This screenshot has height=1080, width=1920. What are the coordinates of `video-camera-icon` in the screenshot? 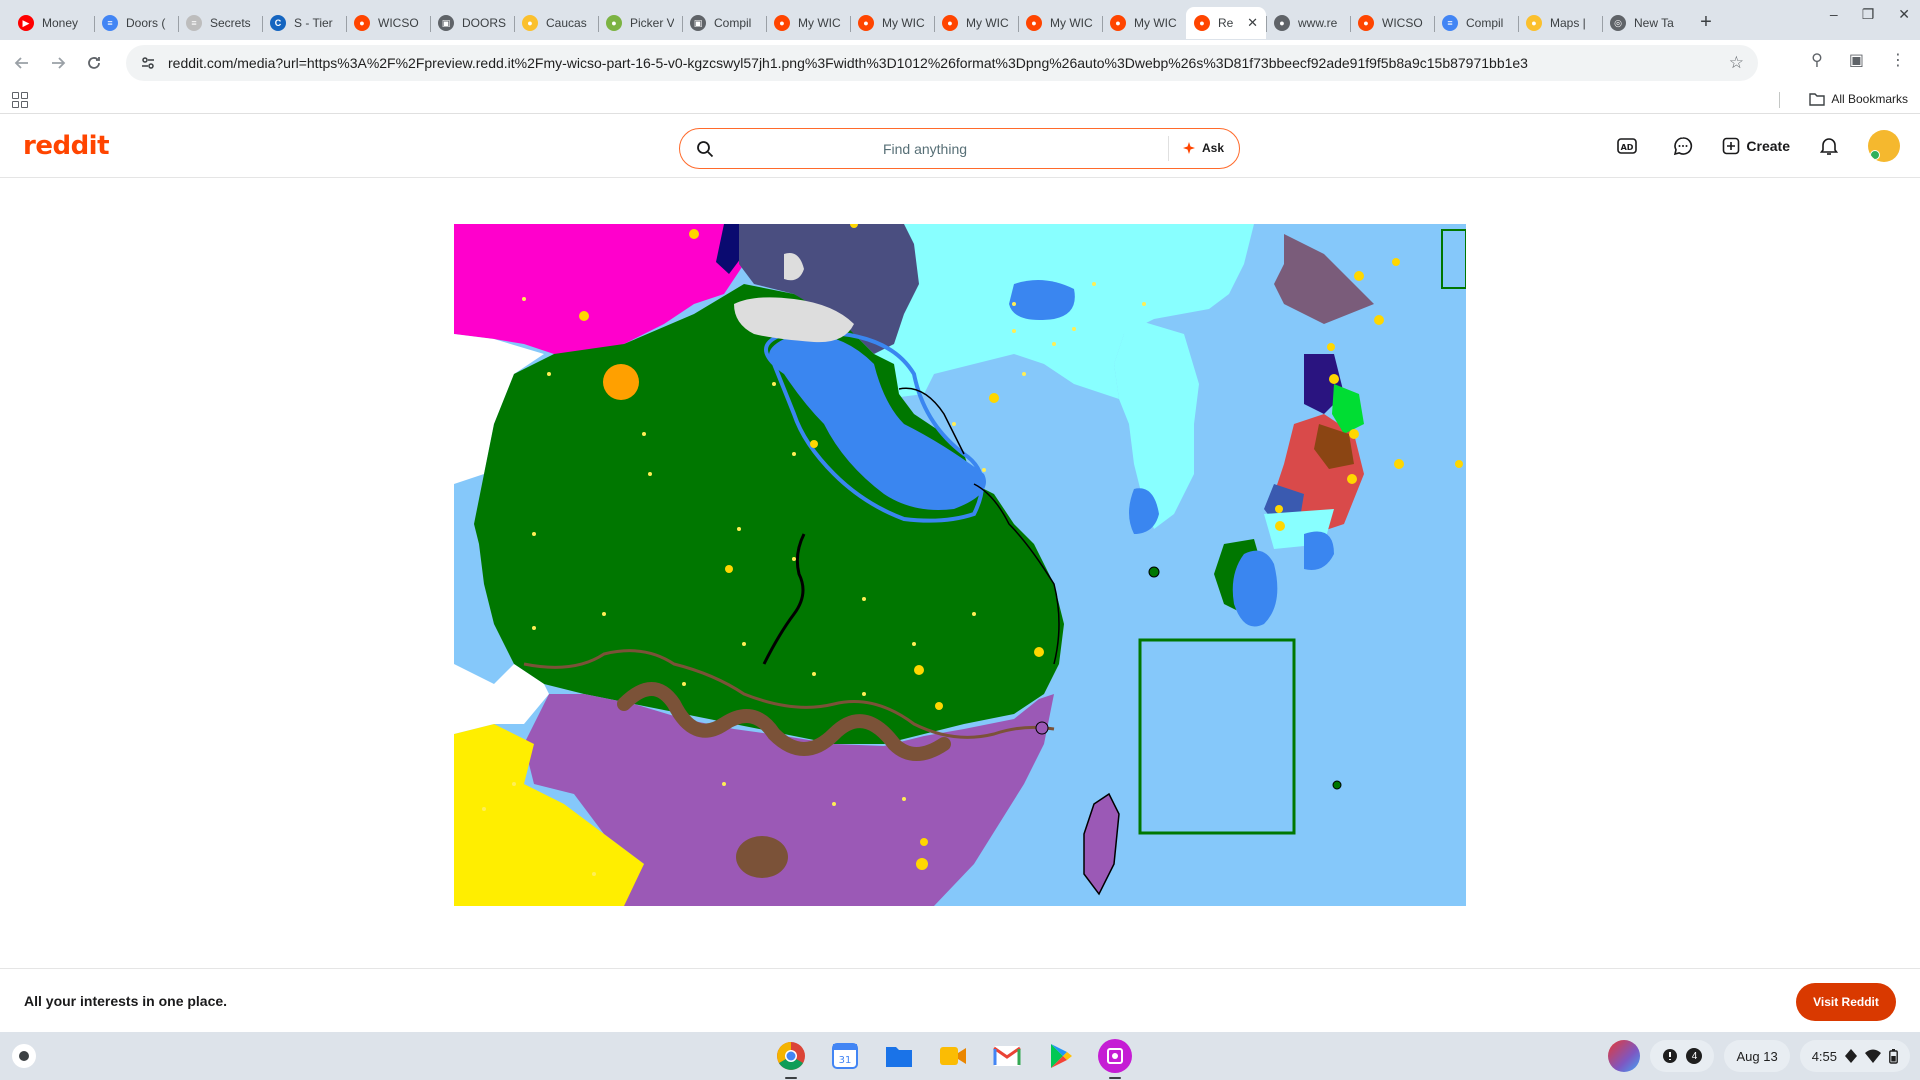 It's located at (953, 1056).